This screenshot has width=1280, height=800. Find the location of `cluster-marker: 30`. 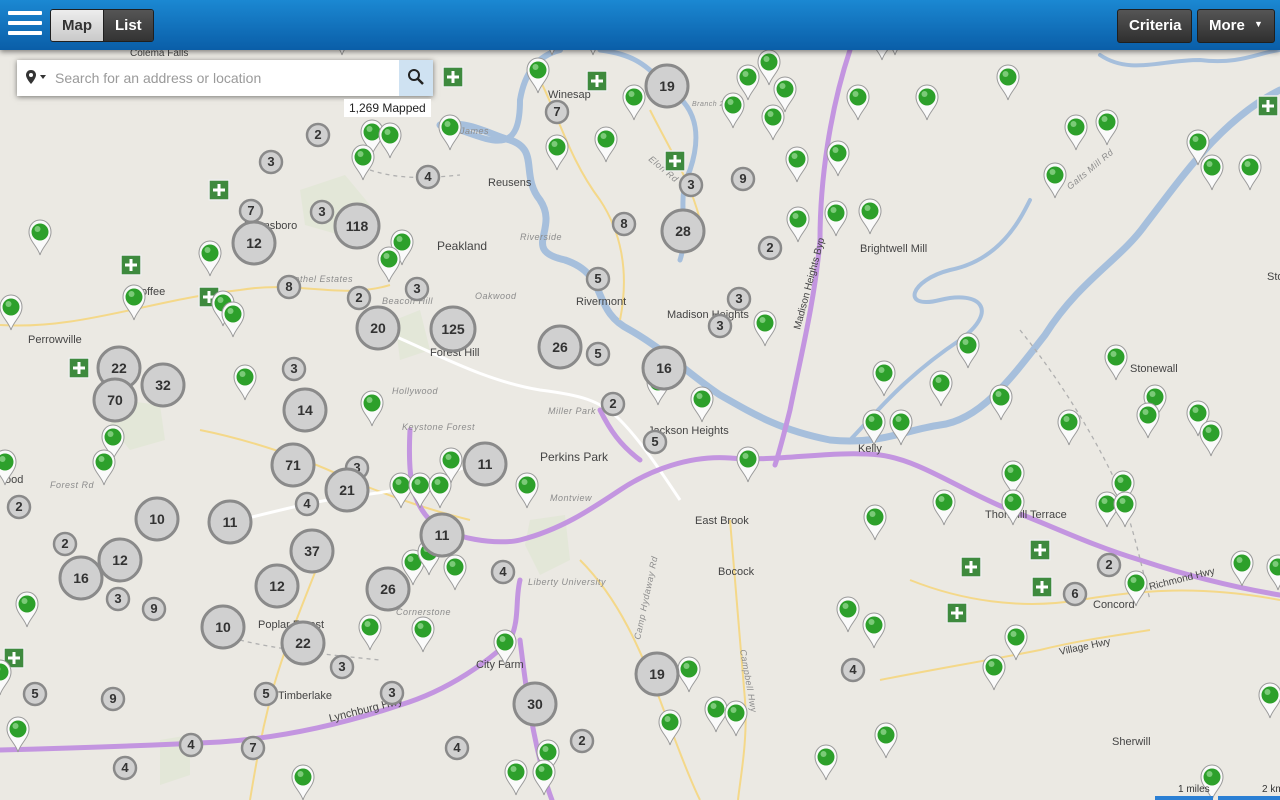

cluster-marker: 30 is located at coordinates (535, 704).